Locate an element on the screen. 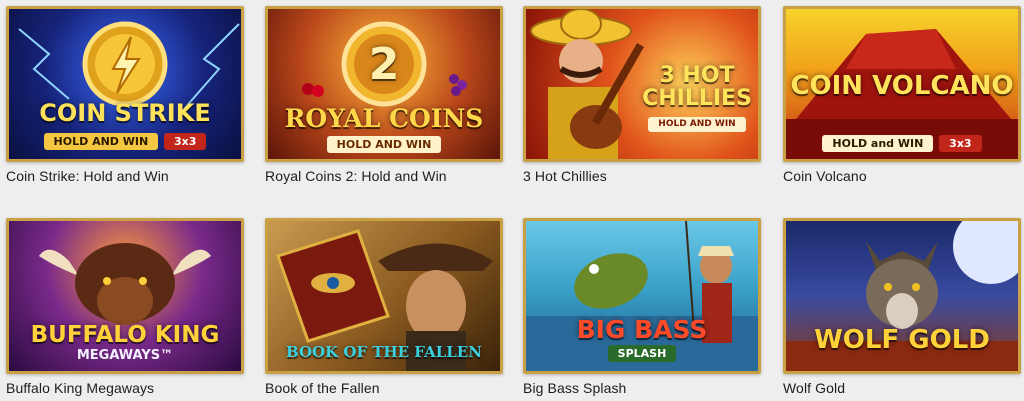 Image resolution: width=1024 pixels, height=401 pixels. game-title: Royal Coins 2: Hold and Win is located at coordinates (356, 176).